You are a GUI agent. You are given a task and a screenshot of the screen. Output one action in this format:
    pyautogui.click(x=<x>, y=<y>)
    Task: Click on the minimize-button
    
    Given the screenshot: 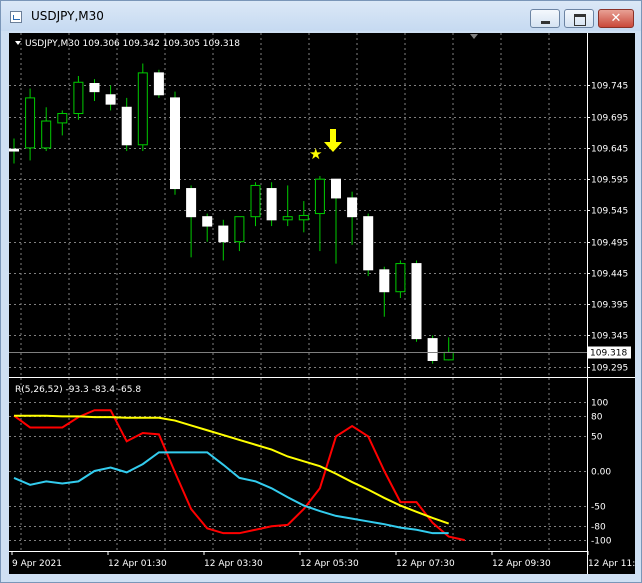 What is the action you would take?
    pyautogui.click(x=545, y=18)
    